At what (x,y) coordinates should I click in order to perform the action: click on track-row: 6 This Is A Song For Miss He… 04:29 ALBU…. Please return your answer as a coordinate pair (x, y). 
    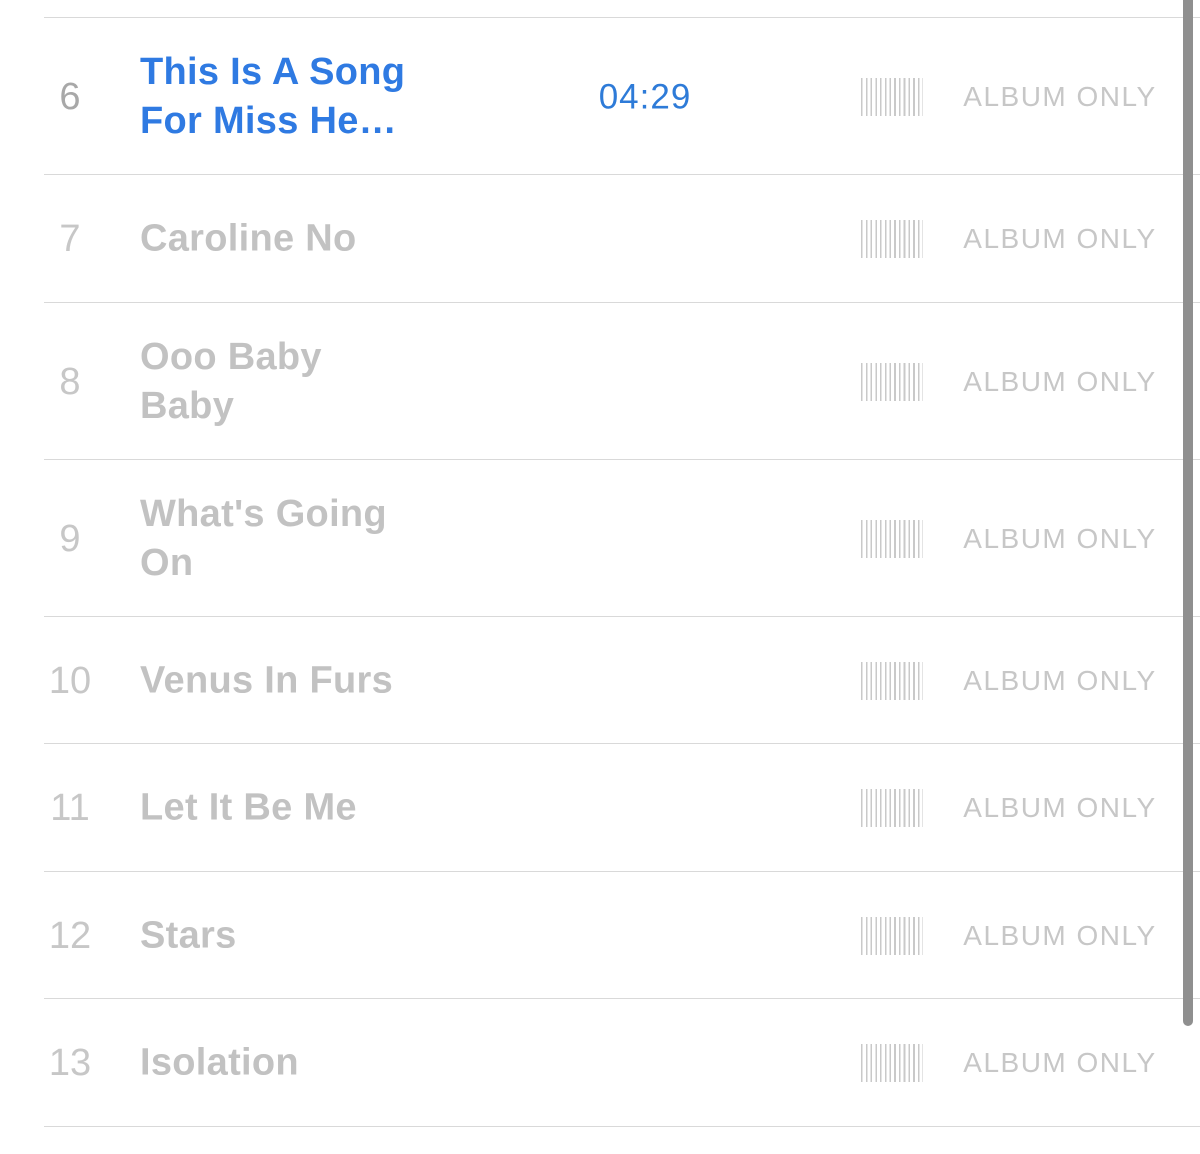
    Looking at the image, I should click on (600, 96).